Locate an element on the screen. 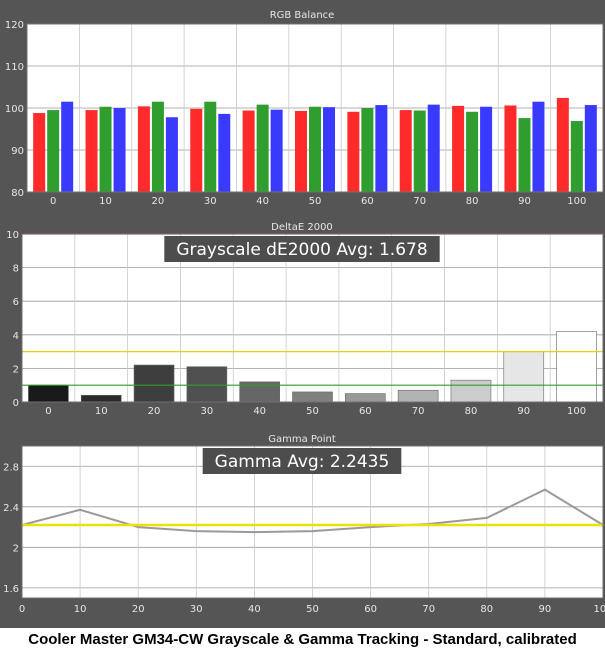 This screenshot has height=652, width=605. average-annotation-text: Gamma Avg: 2.2435 is located at coordinates (302, 462).